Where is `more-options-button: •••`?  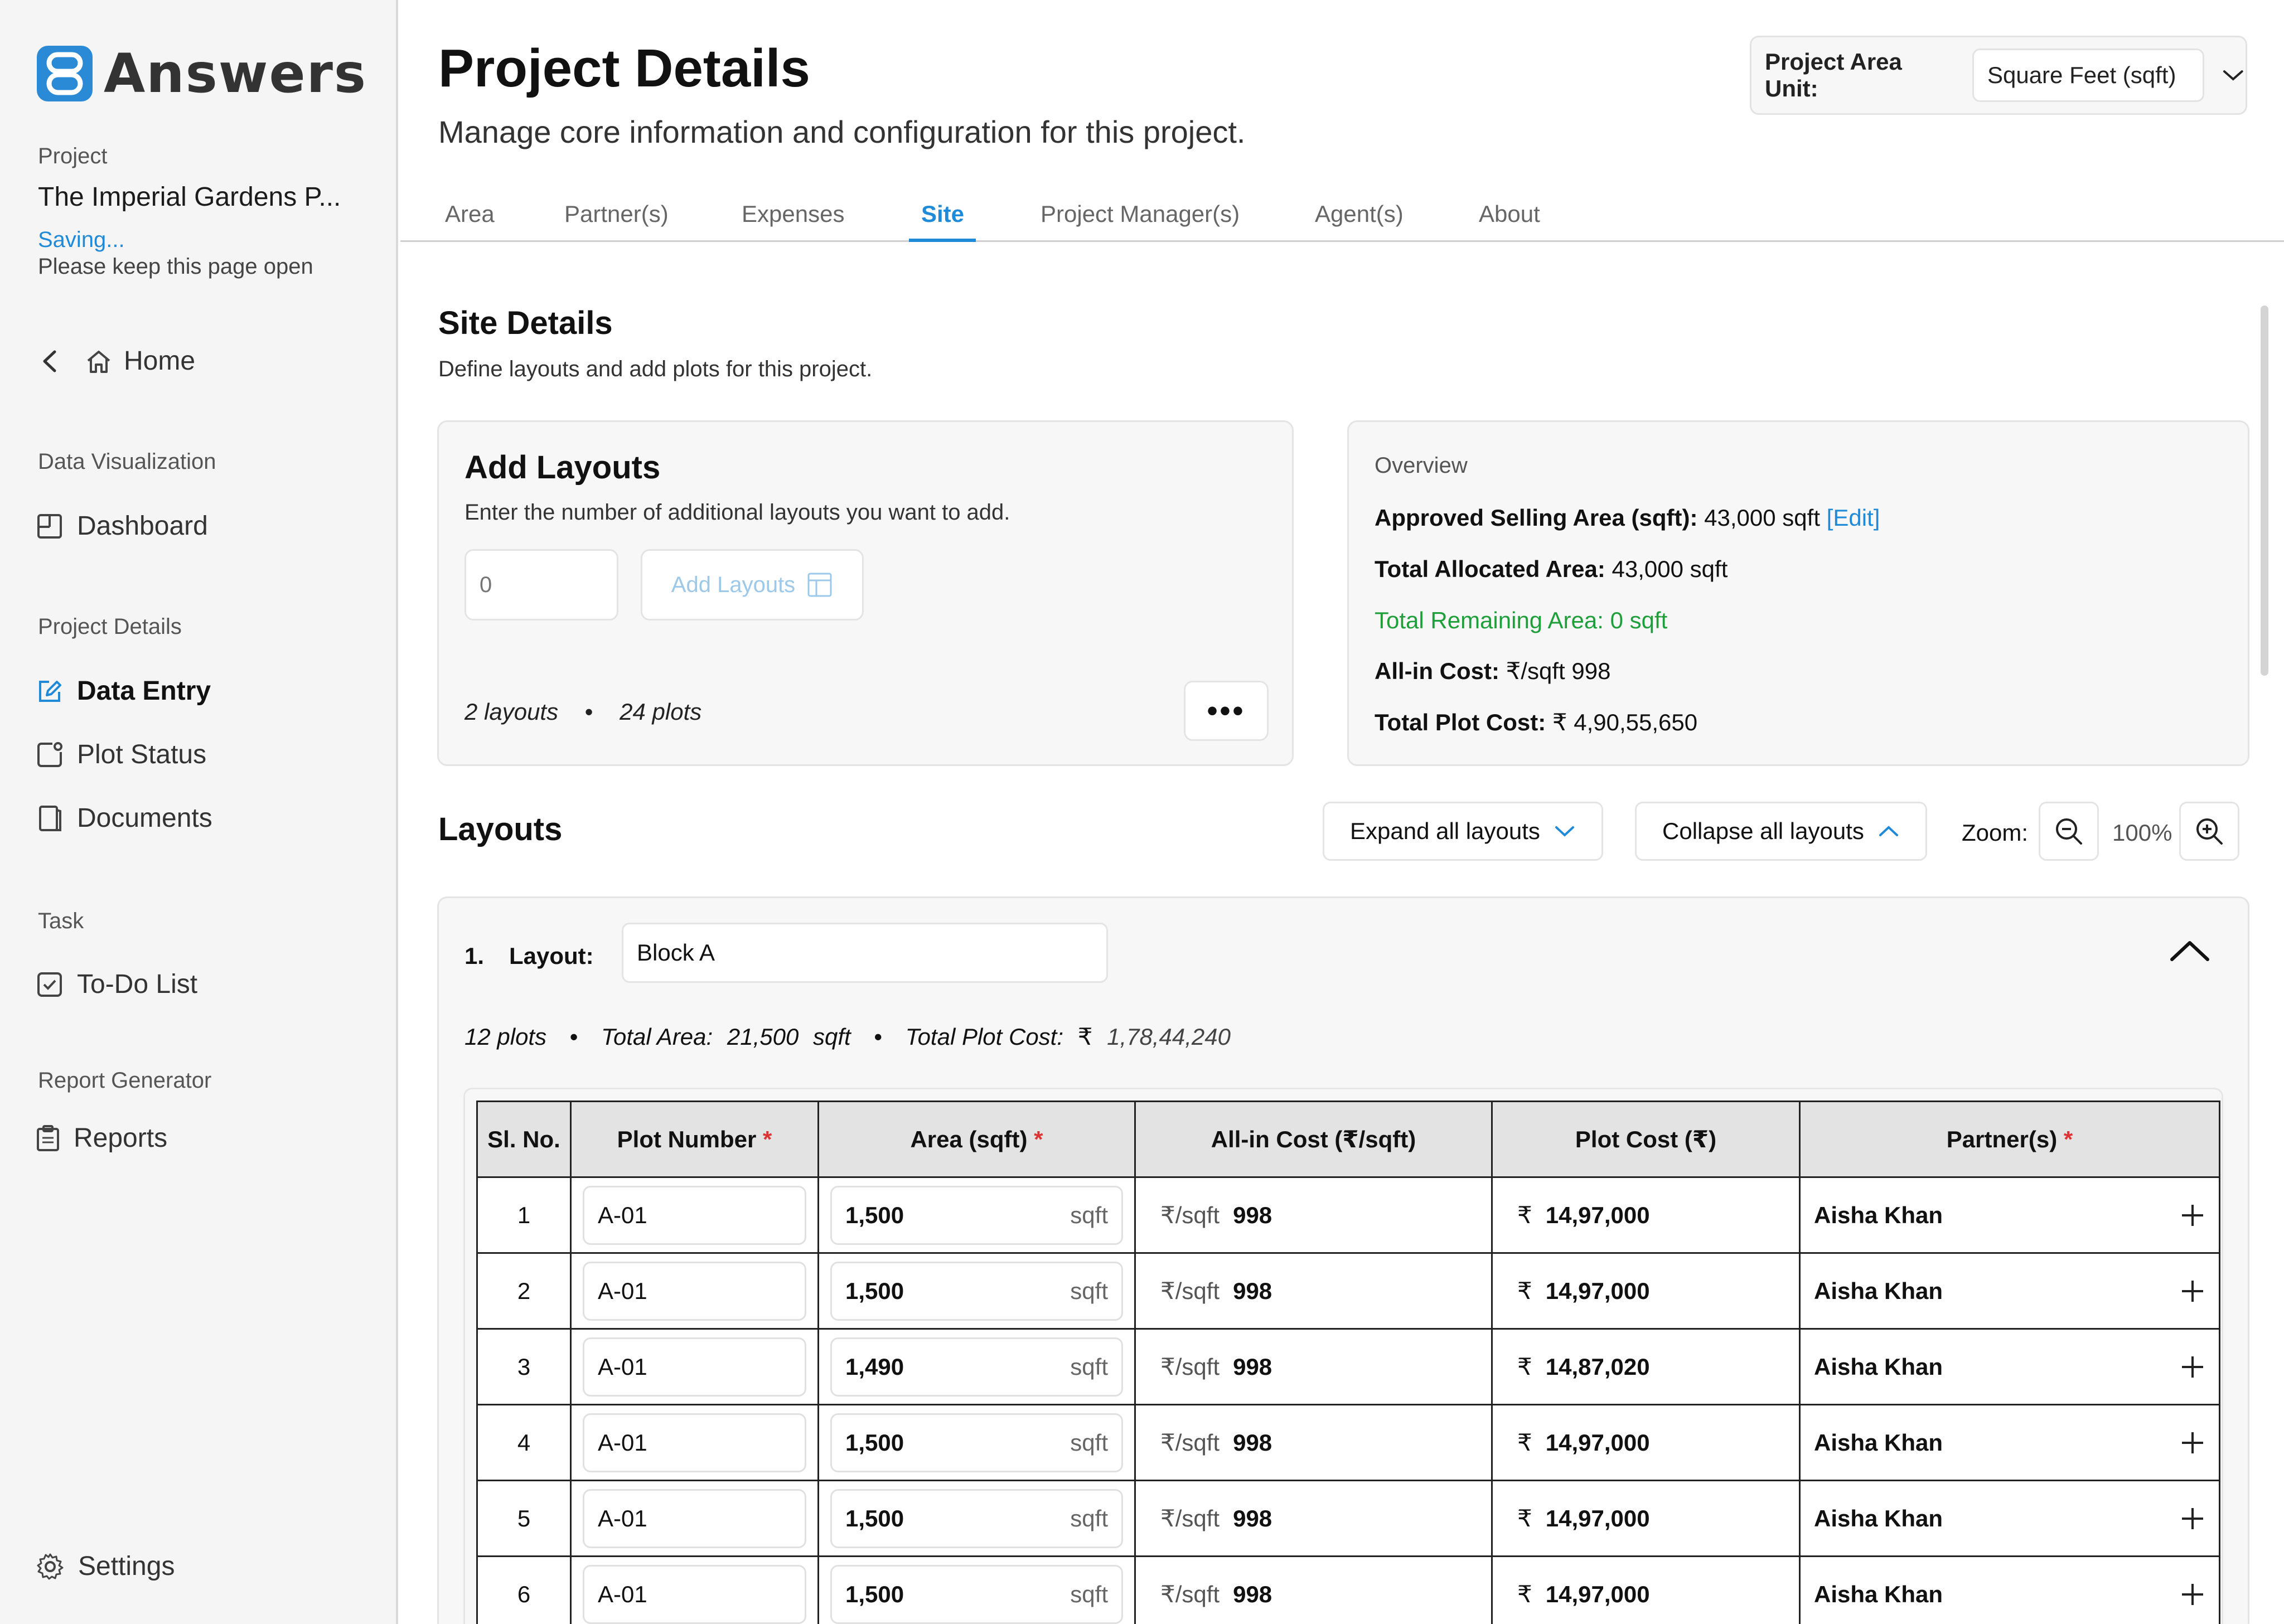 more-options-button: ••• is located at coordinates (1226, 711).